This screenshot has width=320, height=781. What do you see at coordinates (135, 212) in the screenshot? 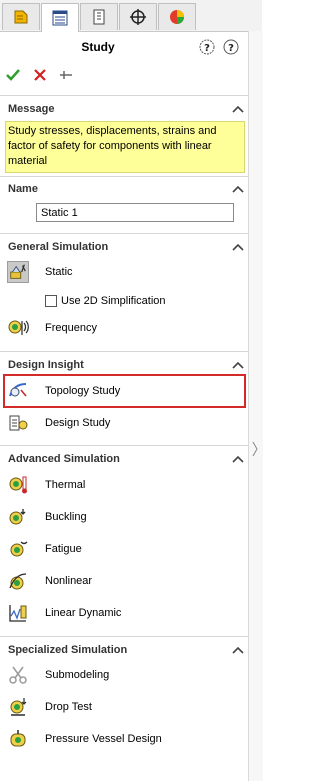
I see `study-name-input` at bounding box center [135, 212].